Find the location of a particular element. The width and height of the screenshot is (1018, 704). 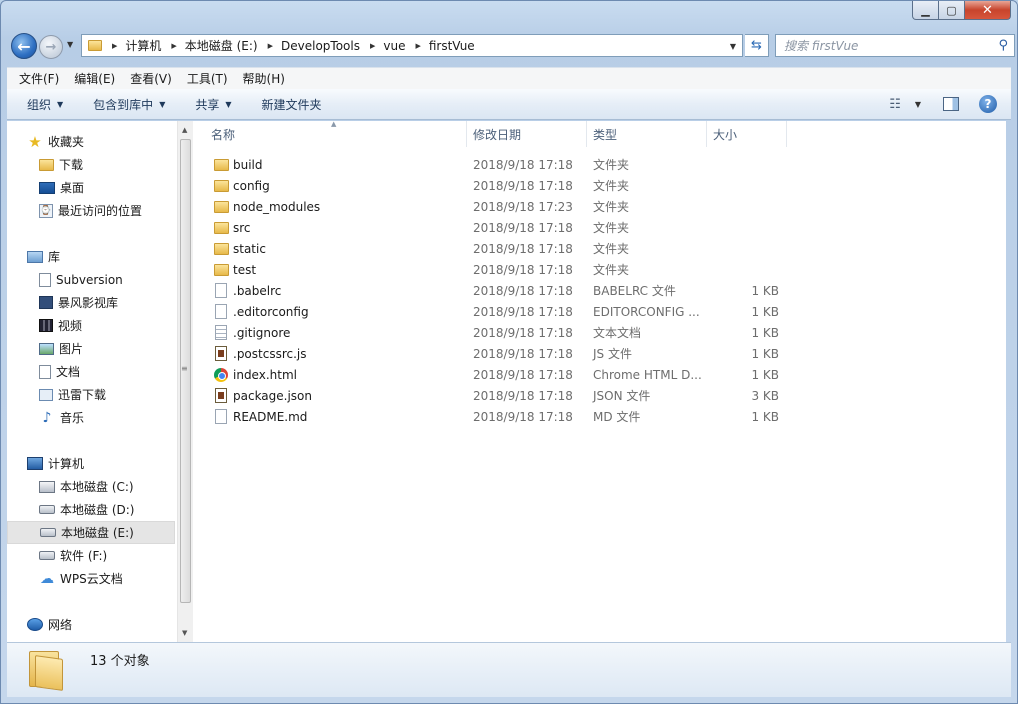

sidebar-item: 本地磁盘 (E:) is located at coordinates (91, 532).